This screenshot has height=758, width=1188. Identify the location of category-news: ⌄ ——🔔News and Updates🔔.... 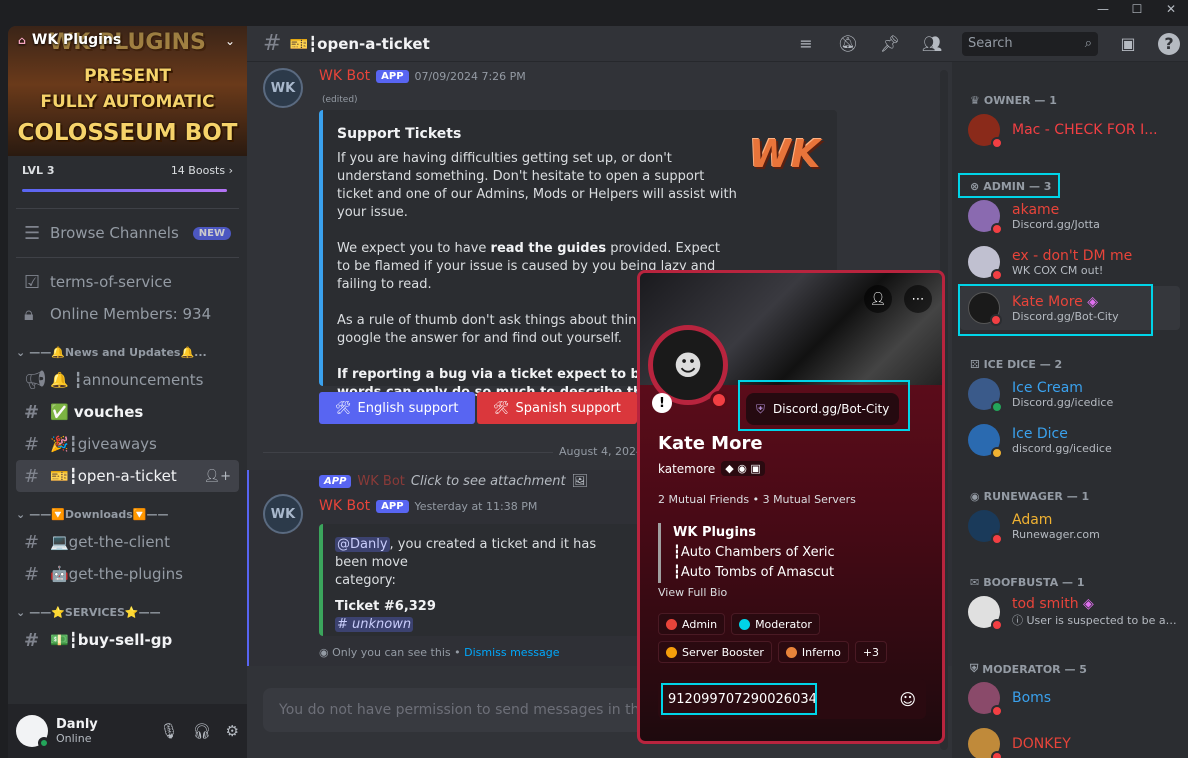
(127, 352).